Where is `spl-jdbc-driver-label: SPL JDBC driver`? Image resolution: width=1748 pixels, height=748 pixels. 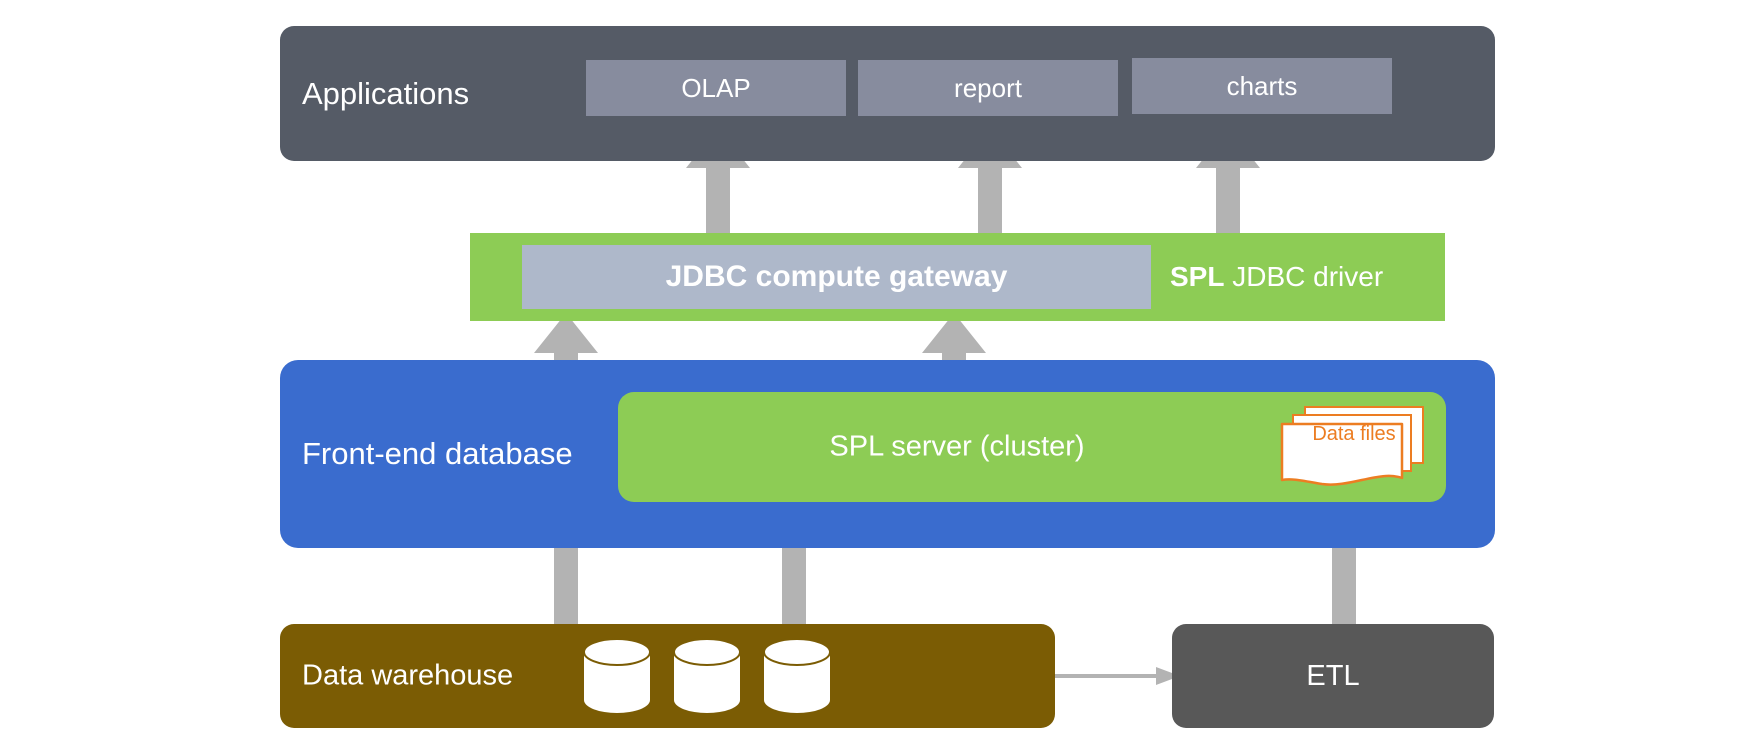
spl-jdbc-driver-label: SPL JDBC driver is located at coordinates (1276, 277).